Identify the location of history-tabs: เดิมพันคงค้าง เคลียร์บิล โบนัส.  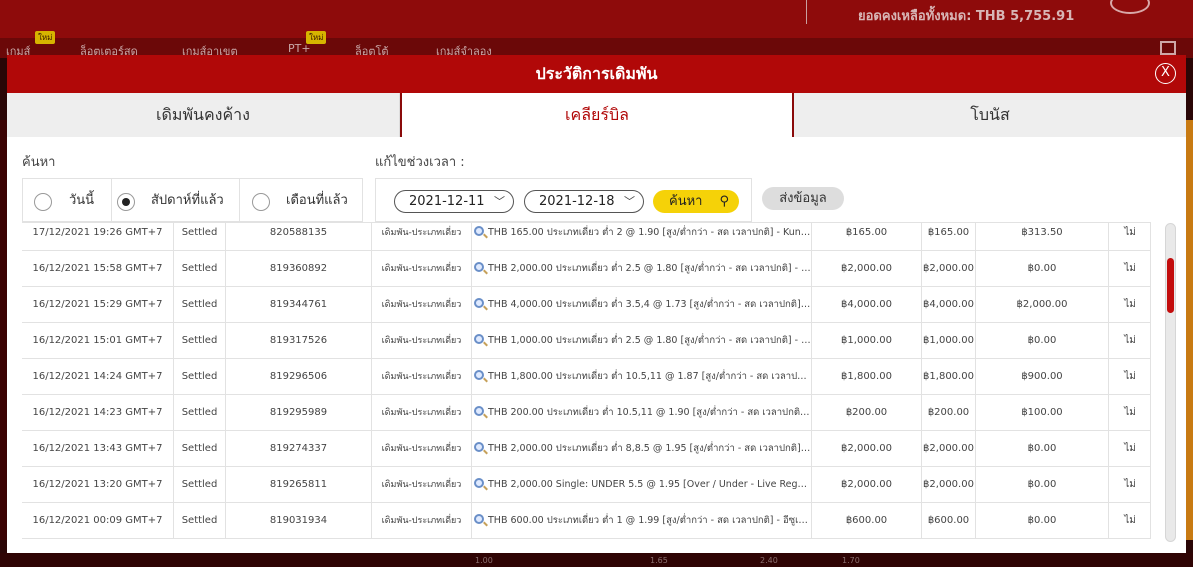
(596, 115).